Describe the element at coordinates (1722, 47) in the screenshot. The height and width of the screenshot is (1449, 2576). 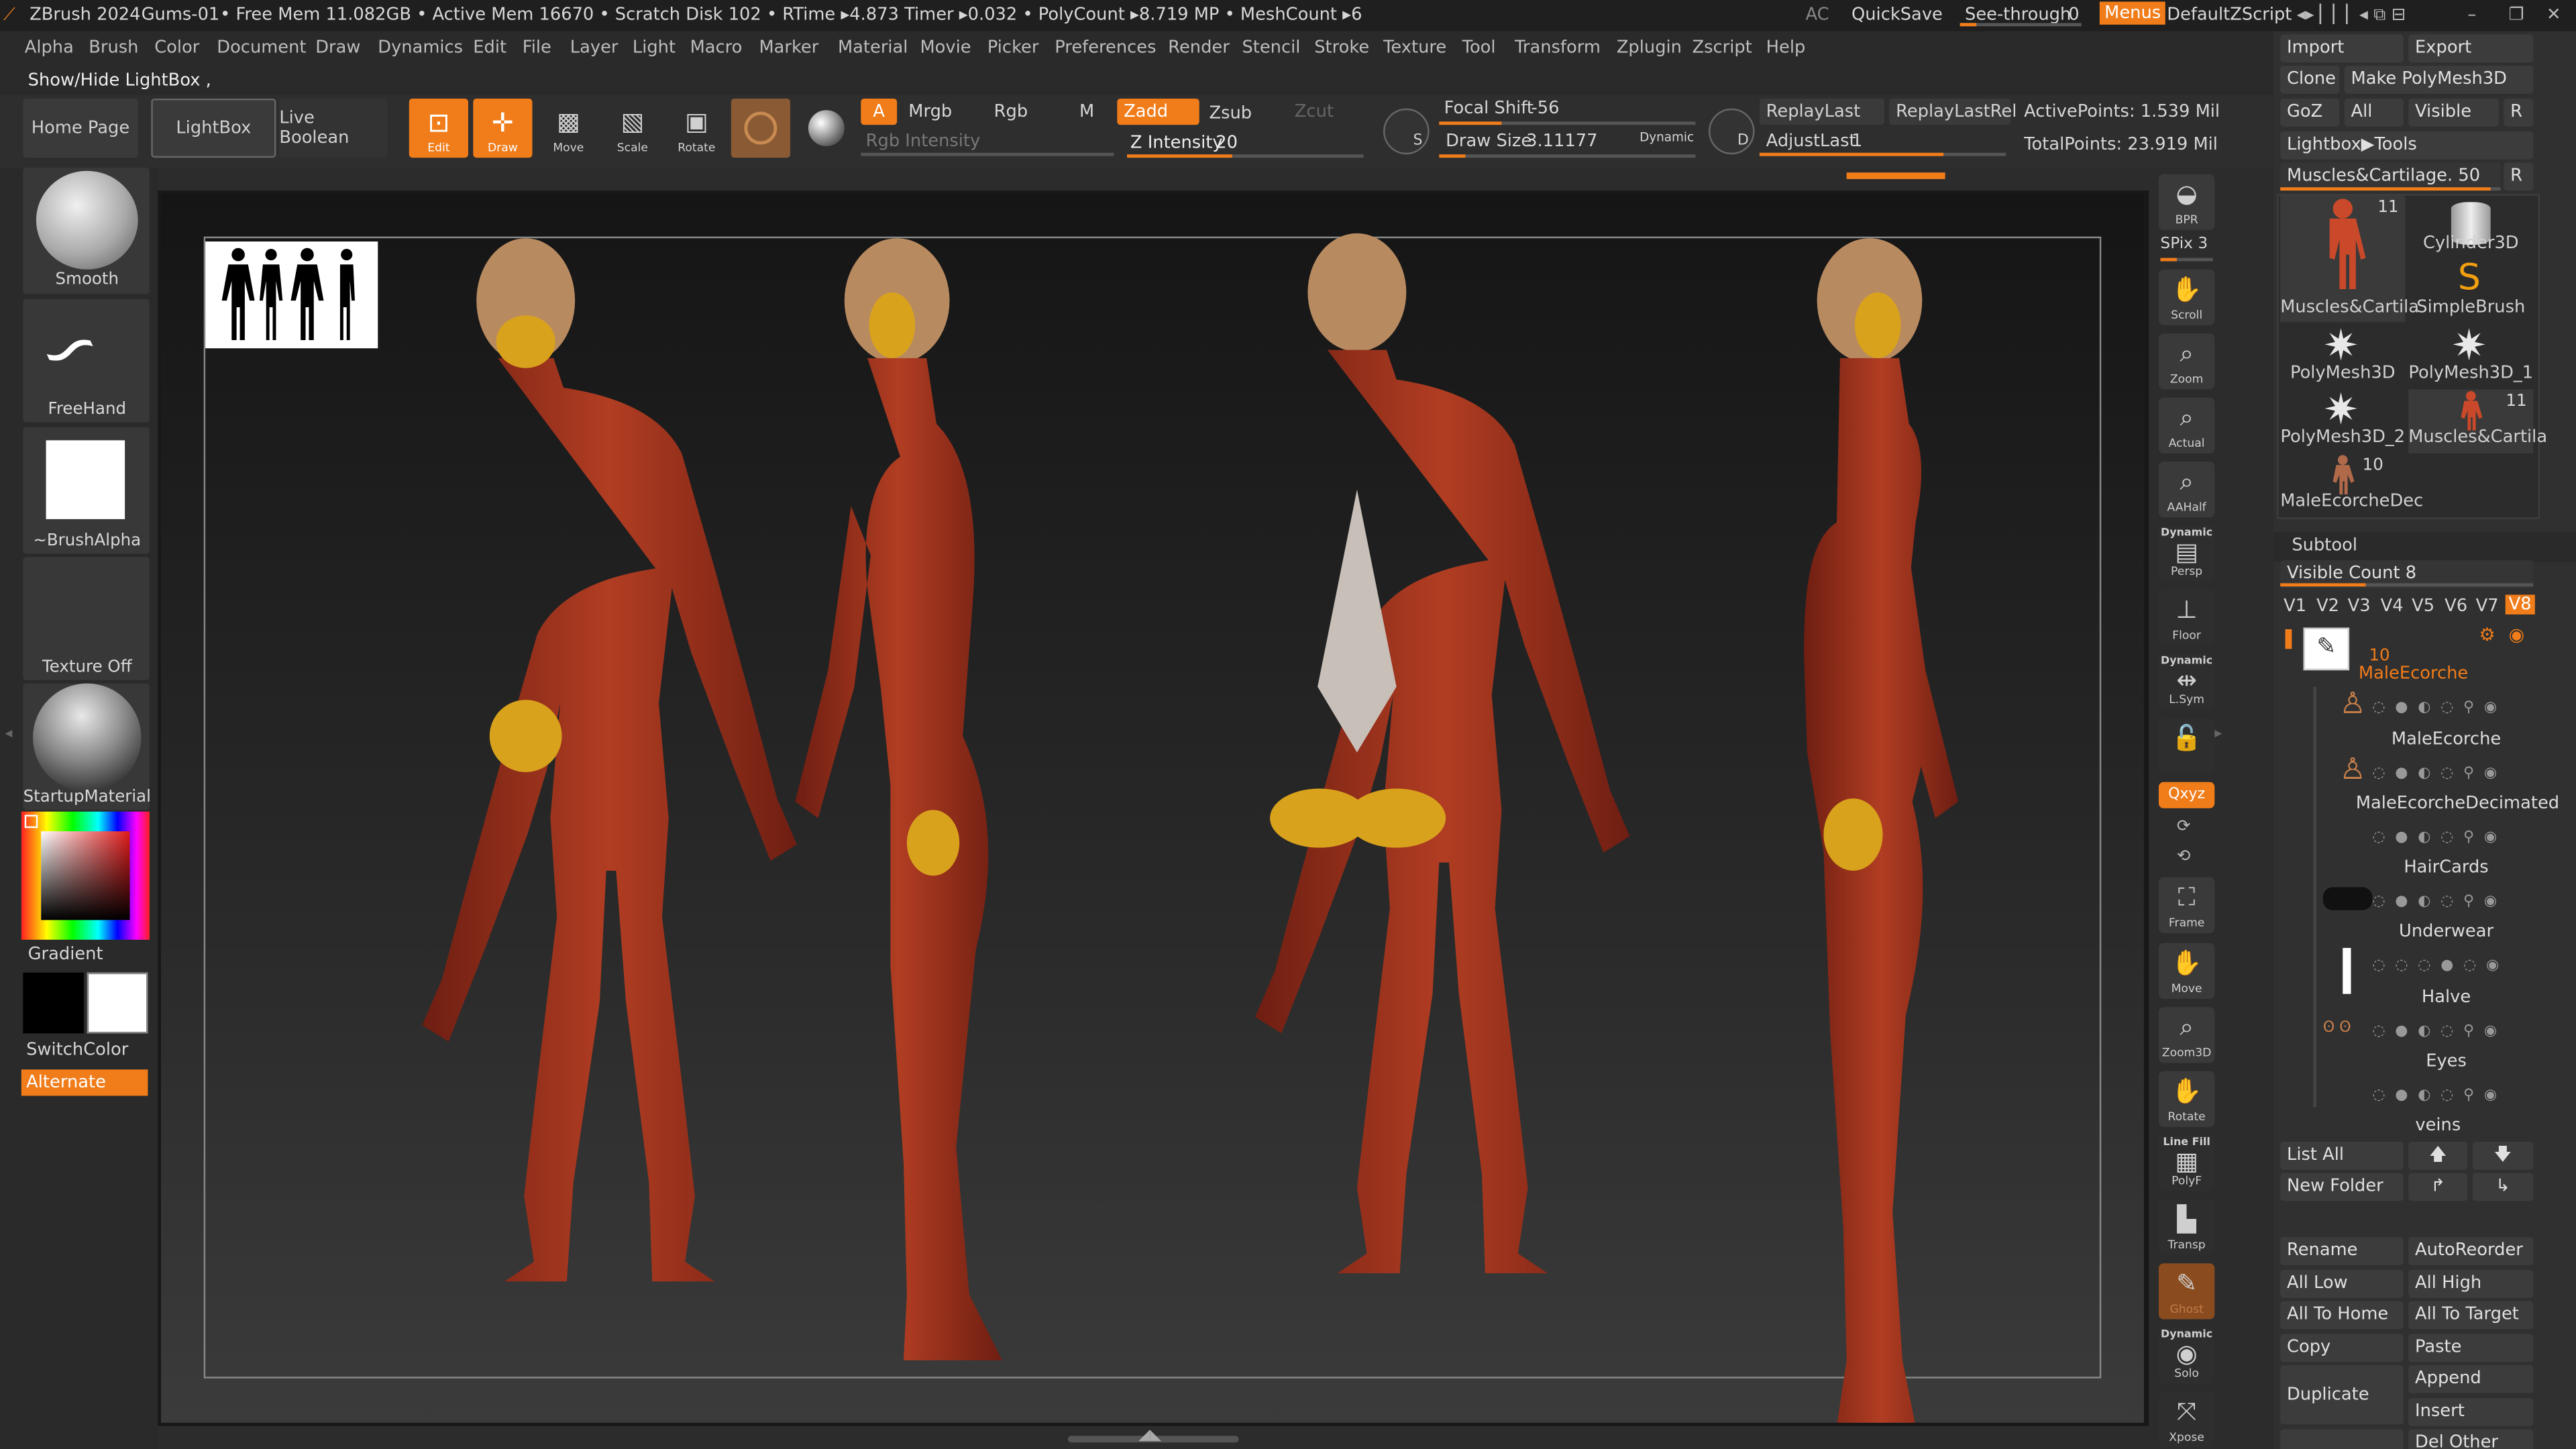
I see `menu-zscript: Zscript` at that location.